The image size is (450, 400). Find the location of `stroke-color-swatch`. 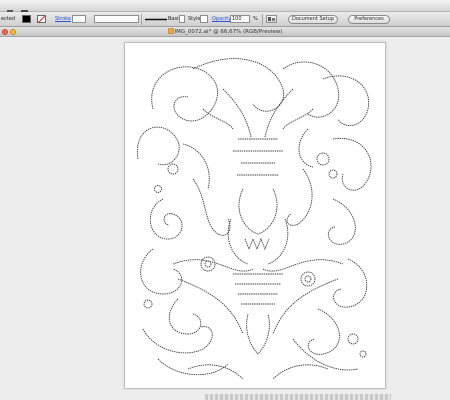

stroke-color-swatch is located at coordinates (41, 19).